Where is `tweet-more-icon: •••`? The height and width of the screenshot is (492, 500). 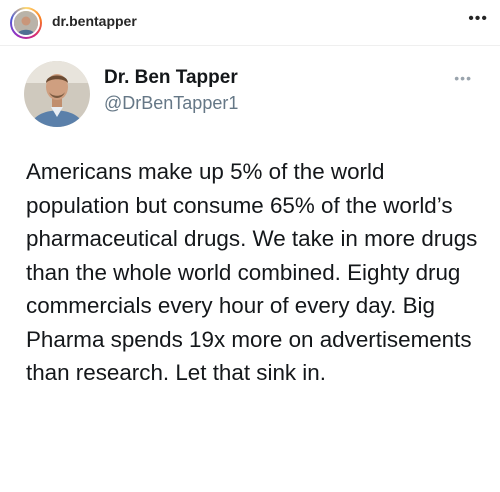
tweet-more-icon: ••• is located at coordinates (463, 78).